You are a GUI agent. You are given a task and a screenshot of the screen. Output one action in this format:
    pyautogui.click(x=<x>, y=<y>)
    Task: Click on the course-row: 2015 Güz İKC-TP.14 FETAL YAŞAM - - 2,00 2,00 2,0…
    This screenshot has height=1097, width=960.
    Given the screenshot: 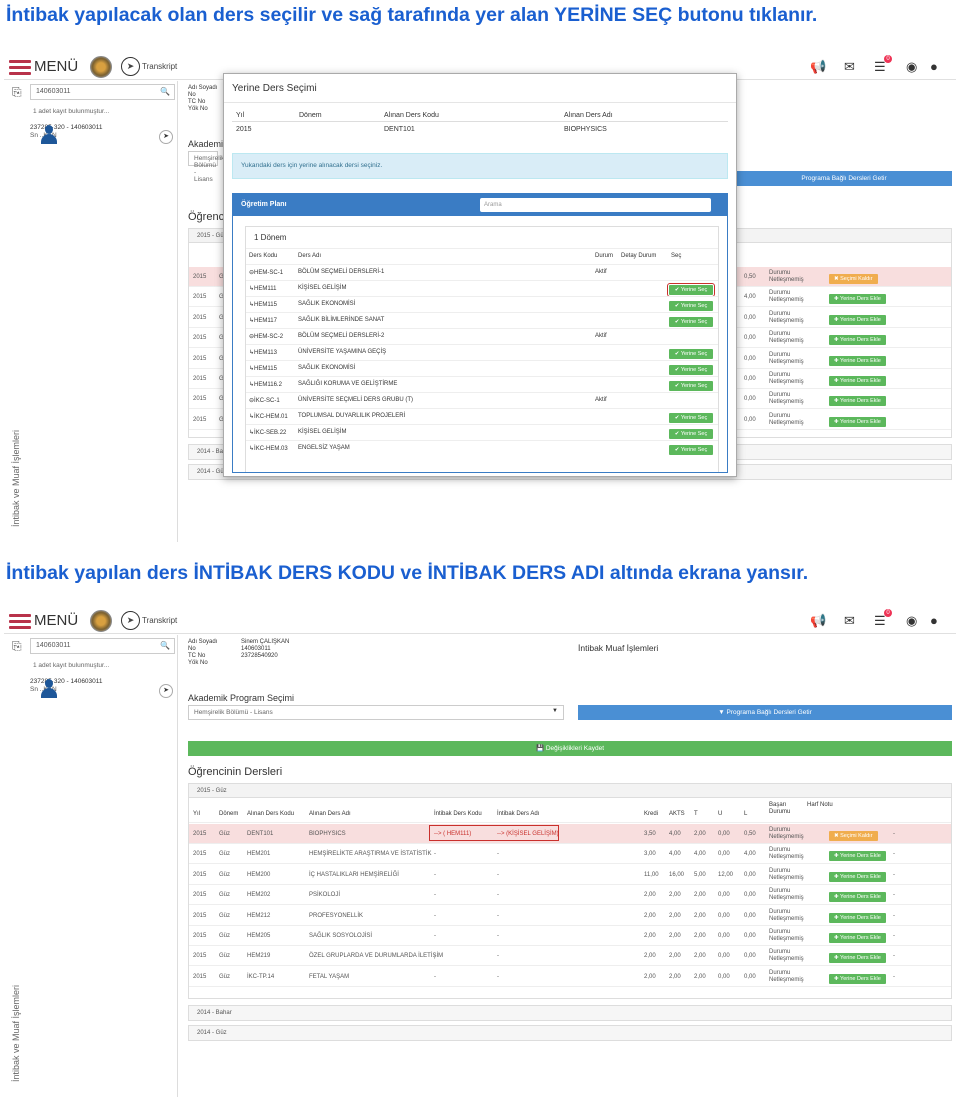 What is the action you would take?
    pyautogui.click(x=570, y=977)
    